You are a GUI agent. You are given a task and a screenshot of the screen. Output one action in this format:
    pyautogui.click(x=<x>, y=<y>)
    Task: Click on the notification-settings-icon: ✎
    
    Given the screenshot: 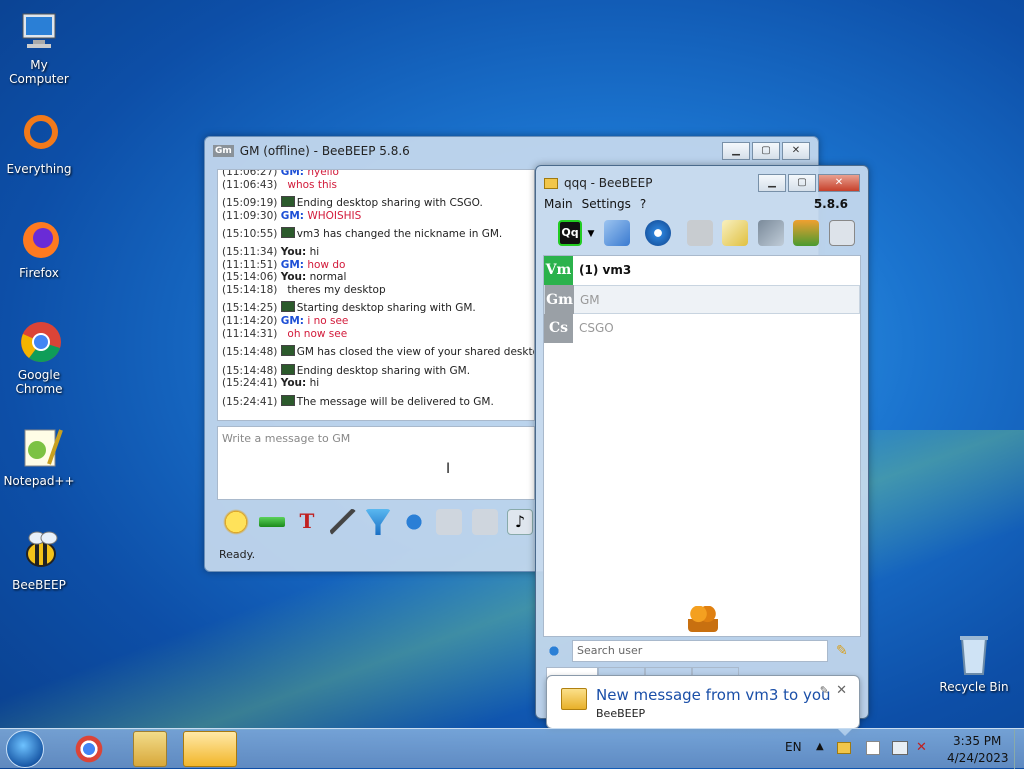 What is the action you would take?
    pyautogui.click(x=824, y=690)
    